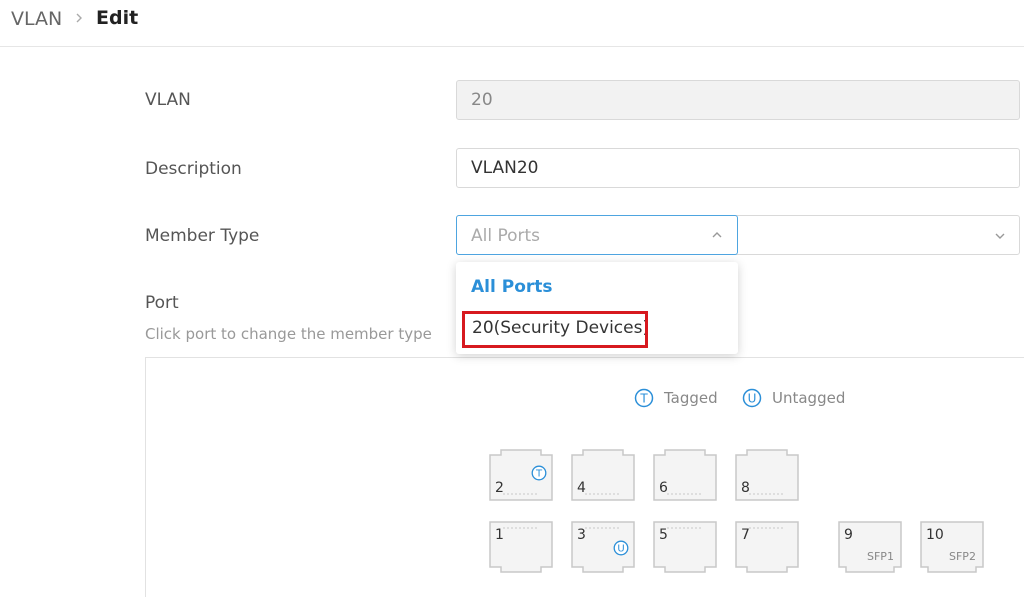 This screenshot has width=1024, height=597. Describe the element at coordinates (581, 488) in the screenshot. I see `port-4-number: 4` at that location.